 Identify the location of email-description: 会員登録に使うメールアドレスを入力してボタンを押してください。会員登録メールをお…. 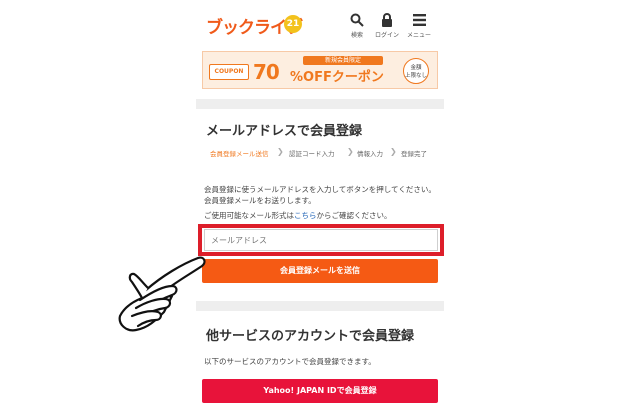
(320, 195).